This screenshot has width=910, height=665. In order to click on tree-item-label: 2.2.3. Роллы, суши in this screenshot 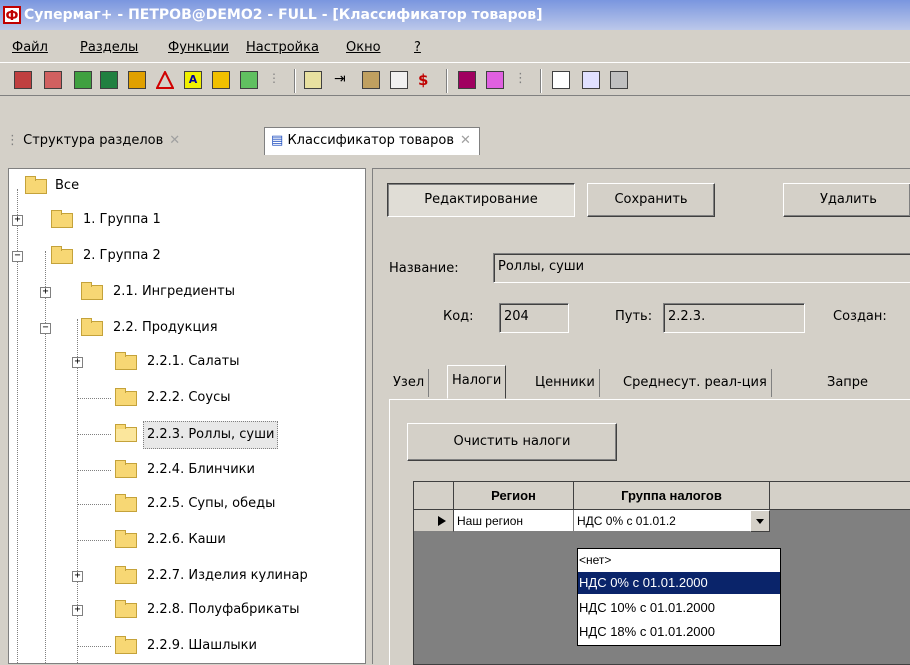, I will do `click(211, 435)`.